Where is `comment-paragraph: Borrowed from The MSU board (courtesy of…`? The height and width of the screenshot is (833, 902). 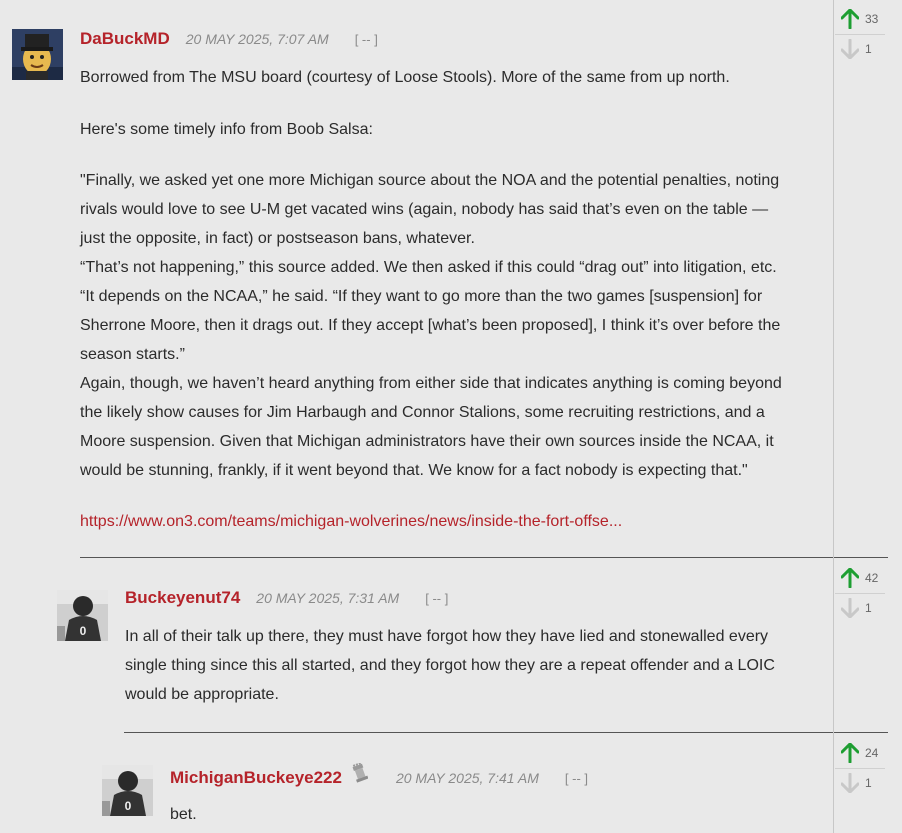 comment-paragraph: Borrowed from The MSU board (courtesy of… is located at coordinates (405, 77).